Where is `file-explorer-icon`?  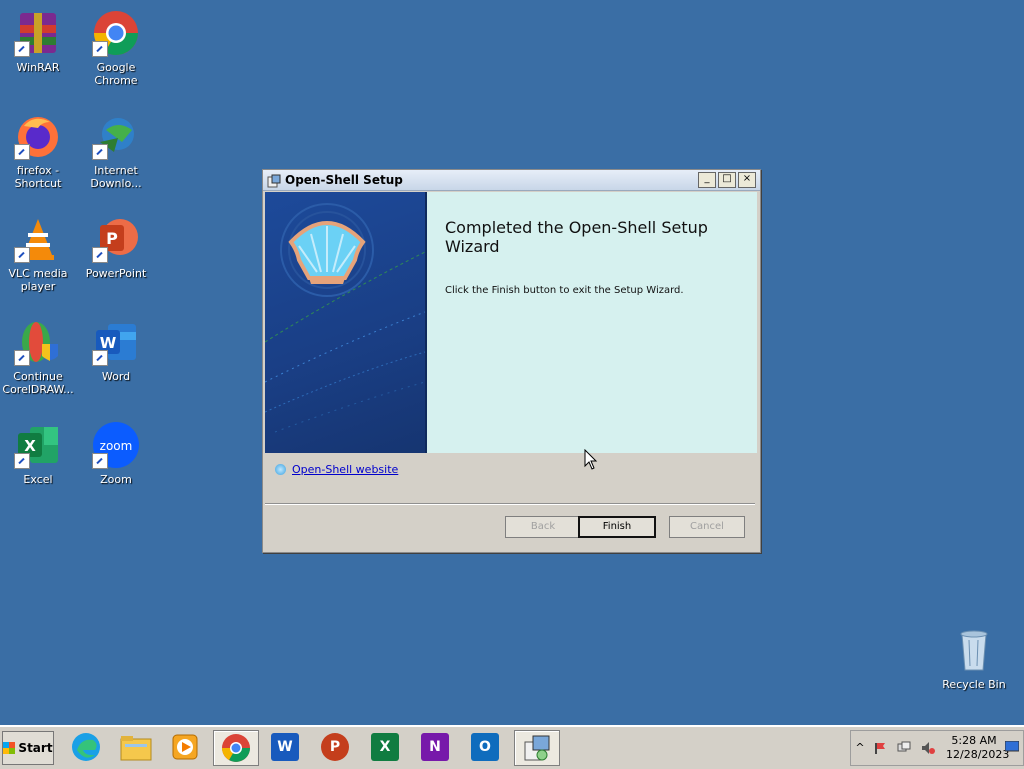
file-explorer-icon is located at coordinates (136, 748).